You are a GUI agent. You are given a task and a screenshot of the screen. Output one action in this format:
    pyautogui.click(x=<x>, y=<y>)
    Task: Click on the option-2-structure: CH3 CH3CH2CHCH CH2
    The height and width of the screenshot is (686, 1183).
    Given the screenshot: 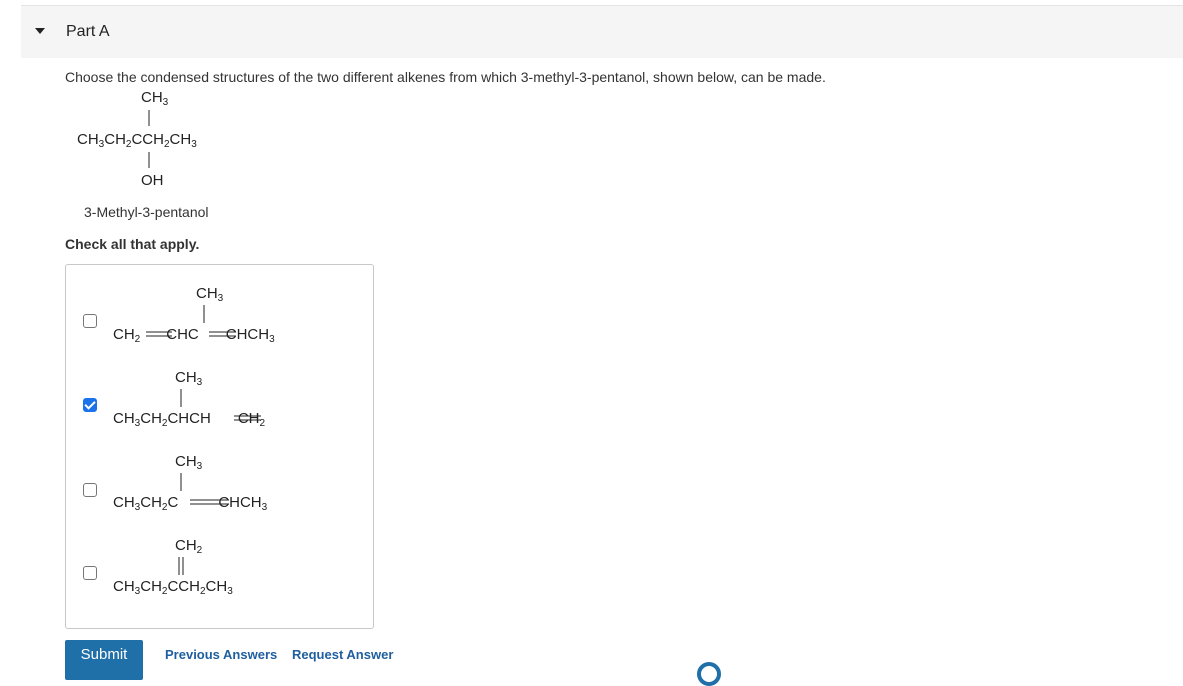 What is the action you would take?
    pyautogui.click(x=216, y=409)
    